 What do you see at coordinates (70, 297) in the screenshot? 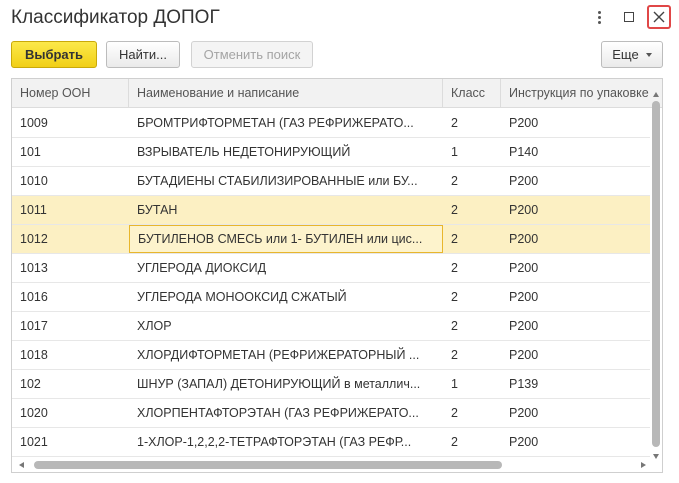
I see `cell-un-number: 1016` at bounding box center [70, 297].